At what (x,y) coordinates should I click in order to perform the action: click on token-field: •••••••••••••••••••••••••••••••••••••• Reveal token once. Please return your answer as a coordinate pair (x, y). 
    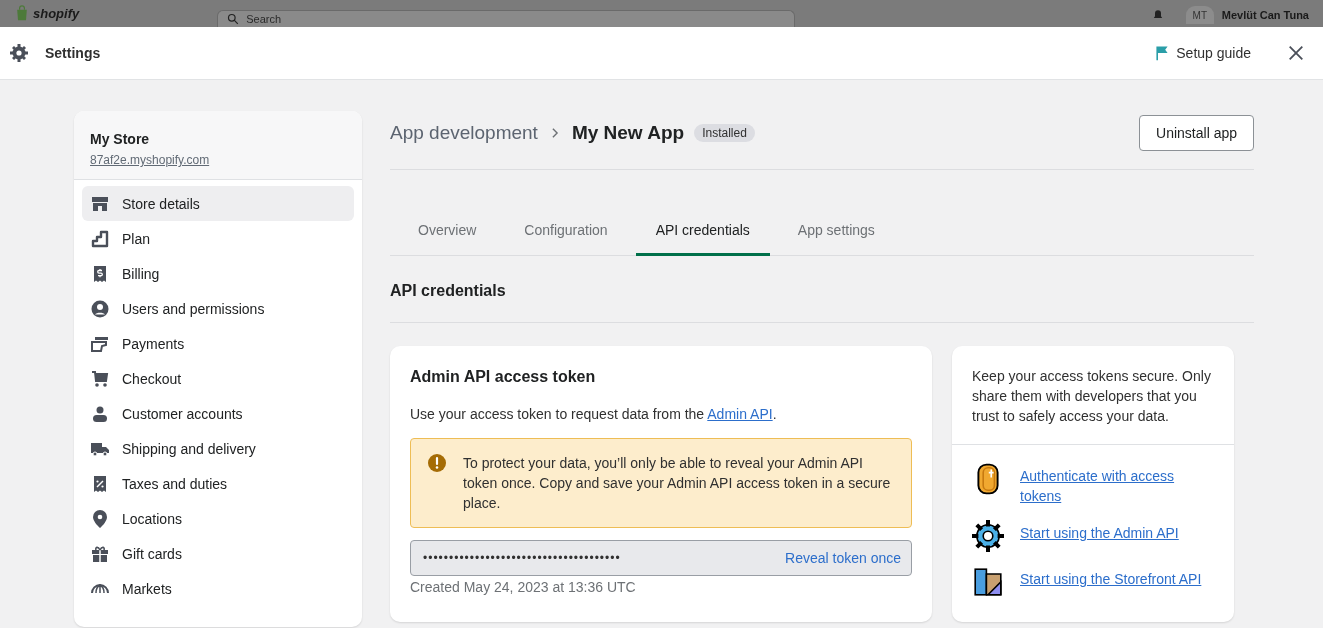
    Looking at the image, I should click on (661, 558).